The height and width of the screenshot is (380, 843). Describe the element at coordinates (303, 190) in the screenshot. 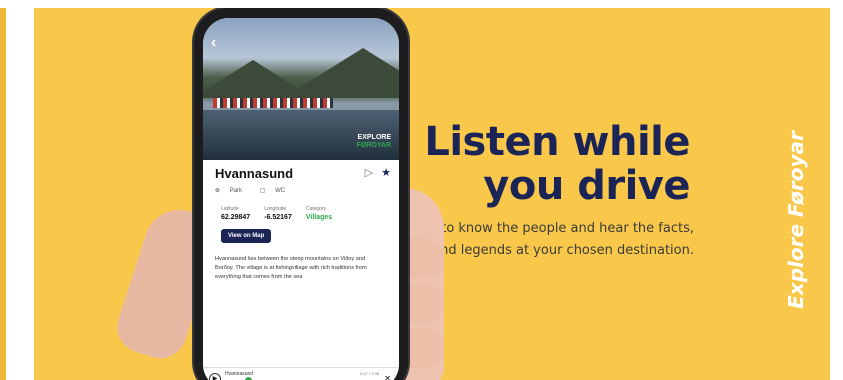

I see `amenities: ⊕ Park ▢ WC` at that location.